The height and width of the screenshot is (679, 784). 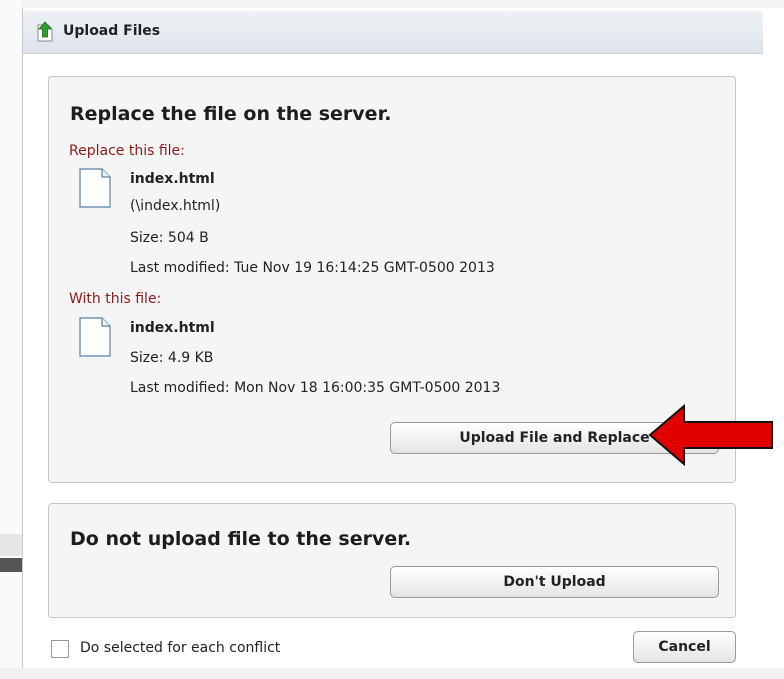 I want to click on dialog-titlebar: Upload Files, so click(x=393, y=32).